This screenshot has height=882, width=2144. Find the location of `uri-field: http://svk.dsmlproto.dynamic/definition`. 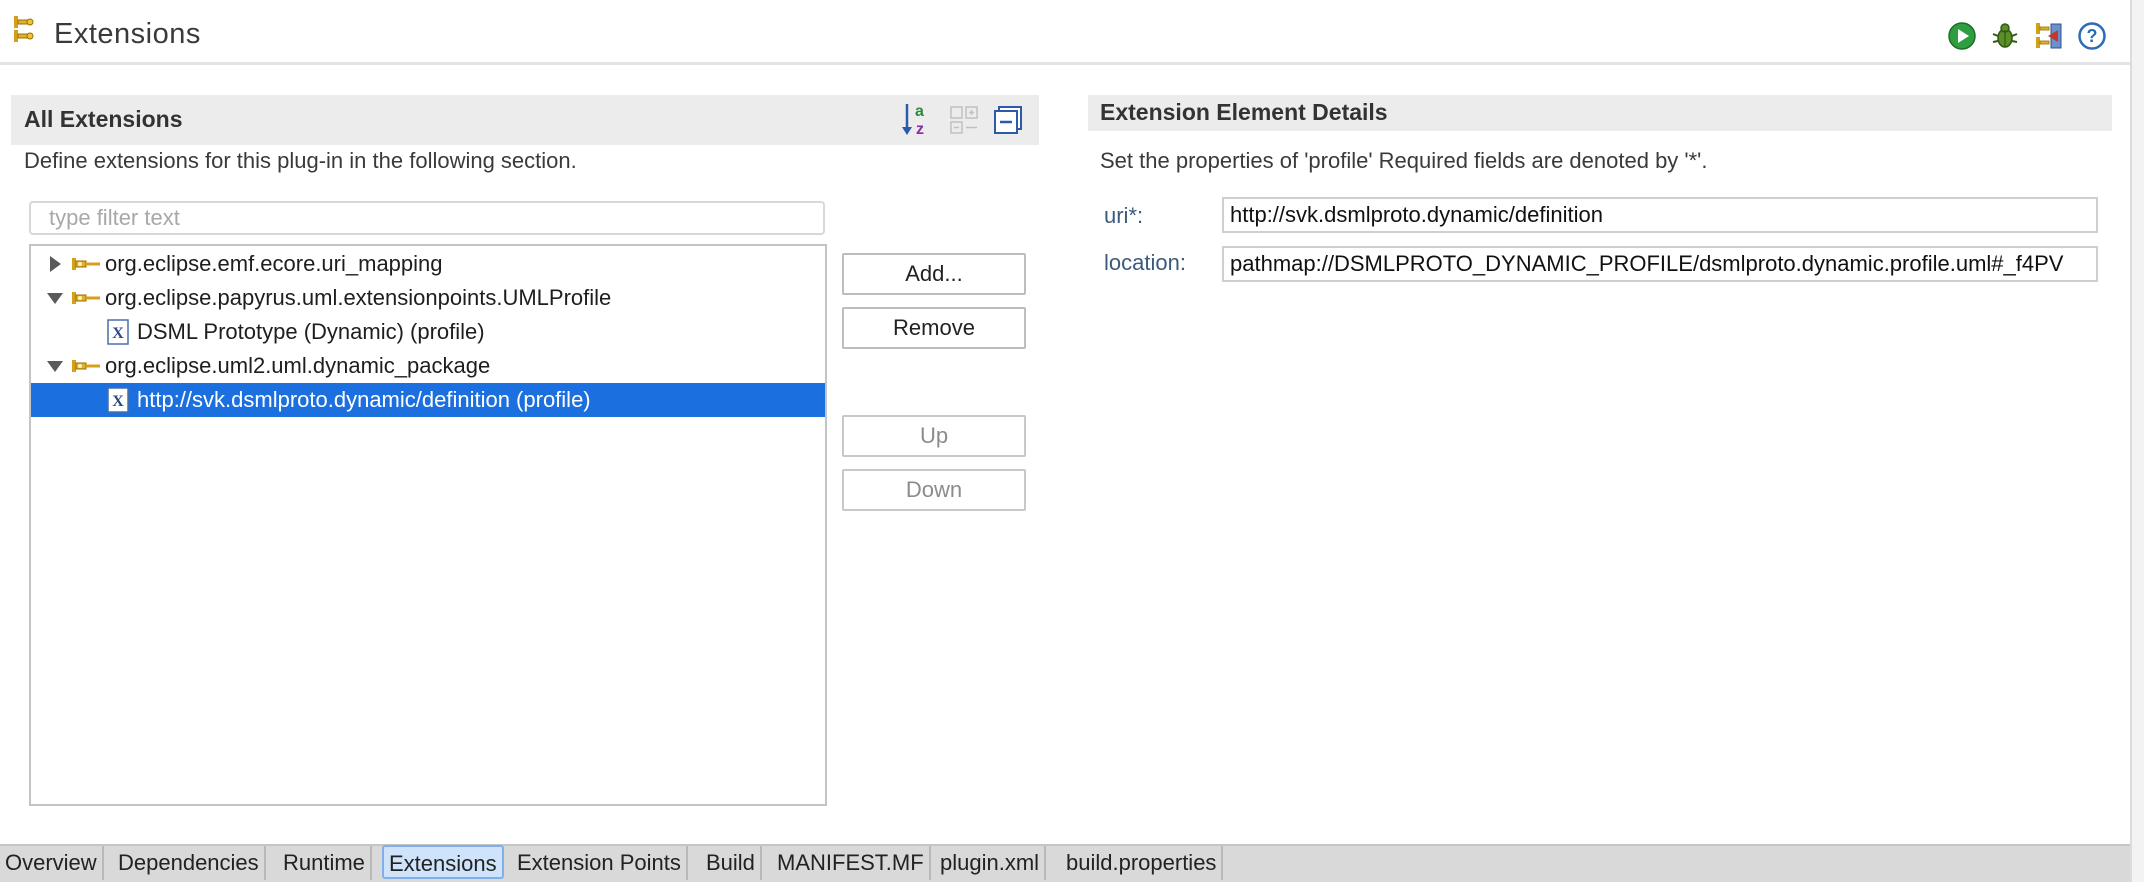

uri-field: http://svk.dsmlproto.dynamic/definition is located at coordinates (1660, 215).